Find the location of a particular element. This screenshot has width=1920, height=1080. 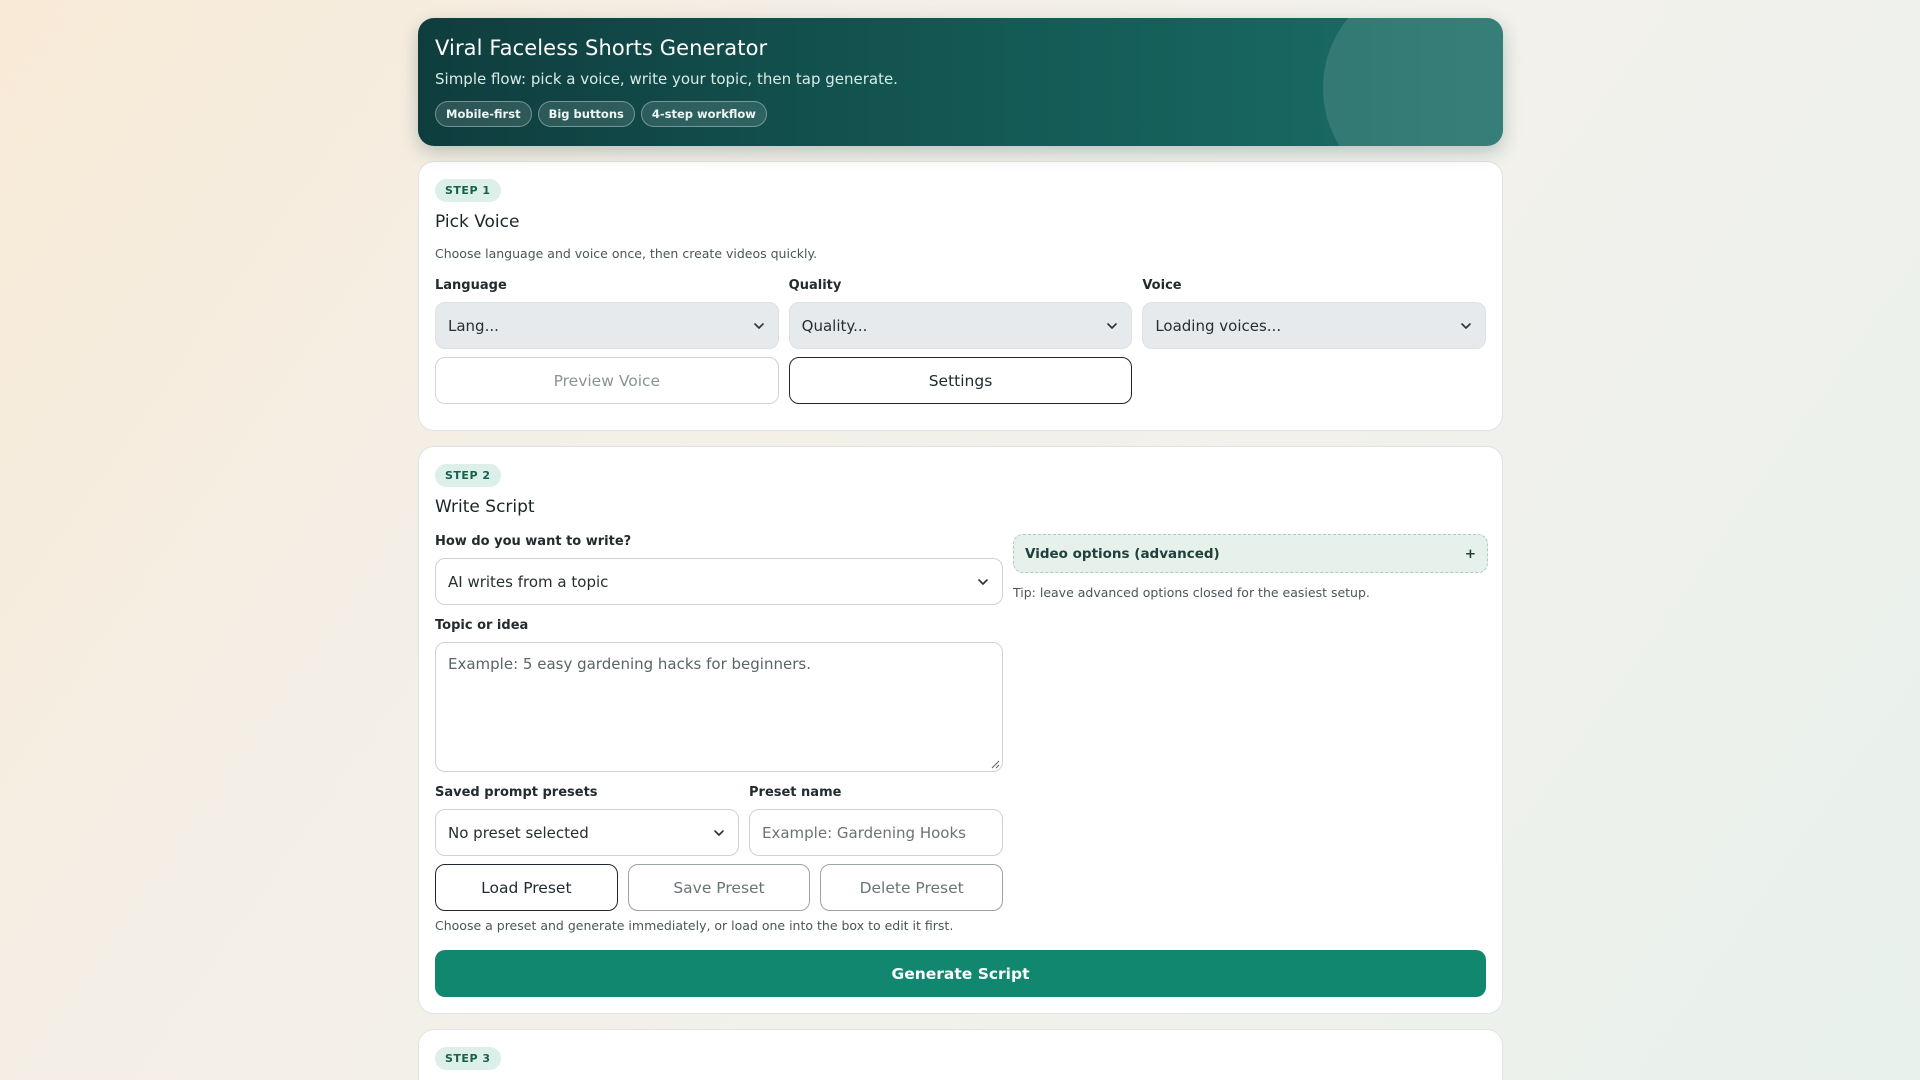

settings-button: Settings is located at coordinates (960, 380).